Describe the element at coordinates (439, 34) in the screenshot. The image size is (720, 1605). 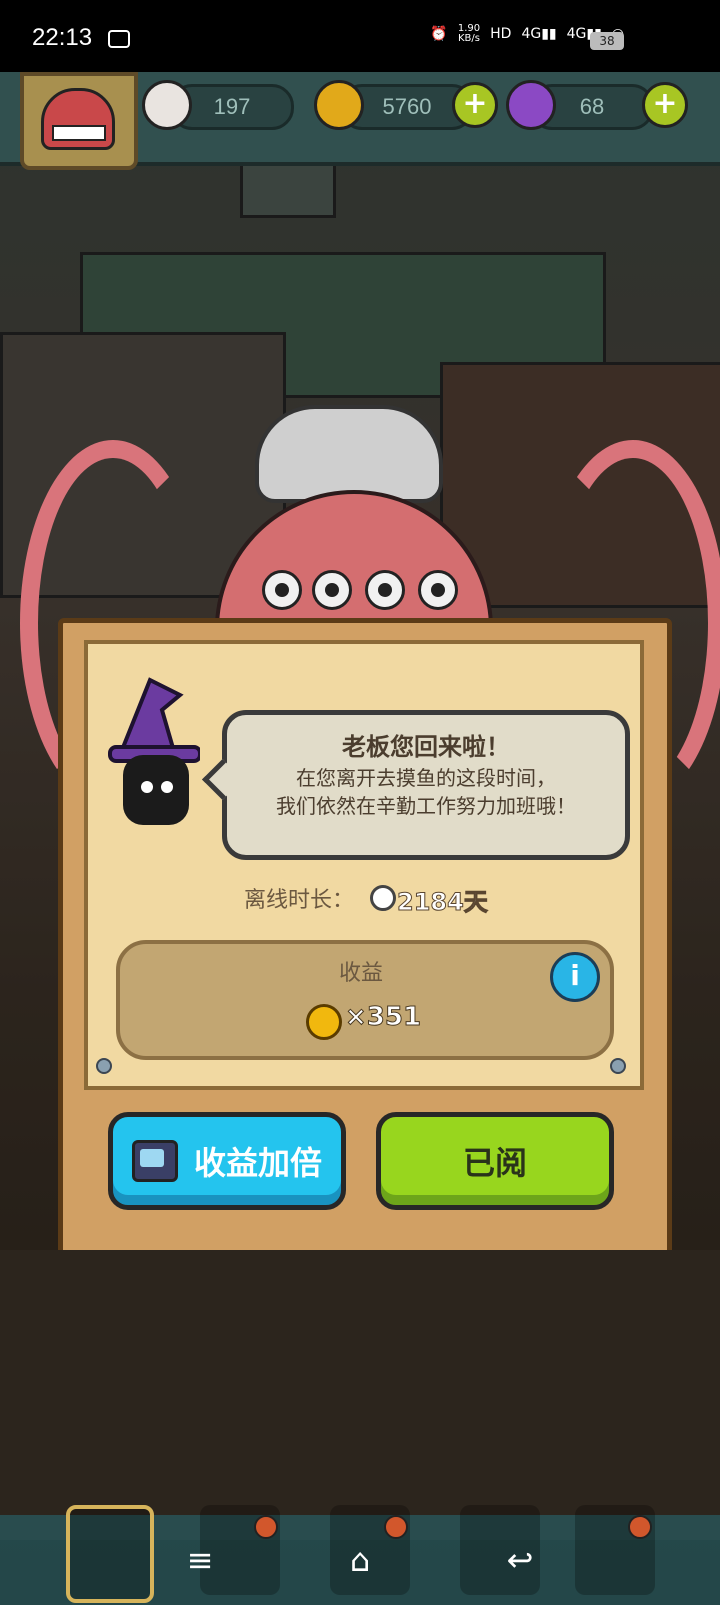
I see `alarm-icon: ⏰` at that location.